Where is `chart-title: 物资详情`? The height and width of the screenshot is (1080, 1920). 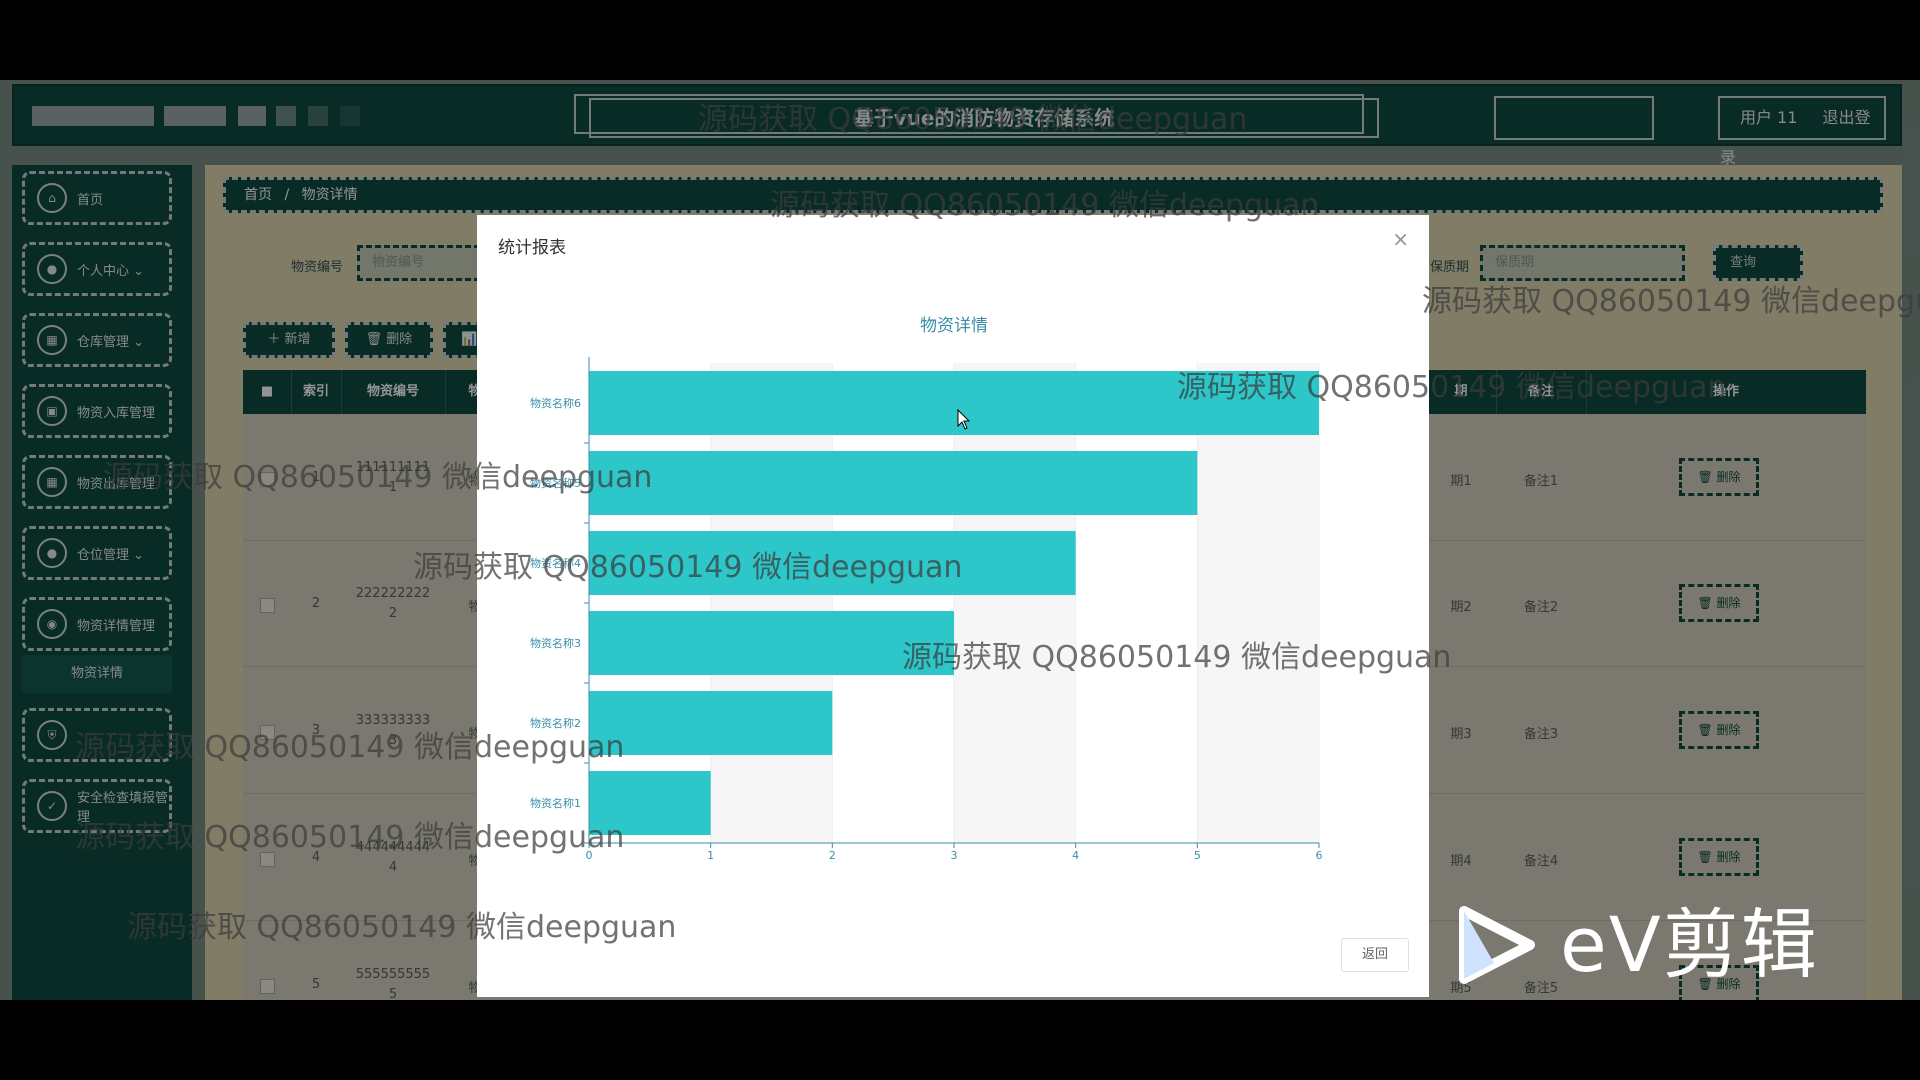 chart-title: 物资详情 is located at coordinates (954, 326).